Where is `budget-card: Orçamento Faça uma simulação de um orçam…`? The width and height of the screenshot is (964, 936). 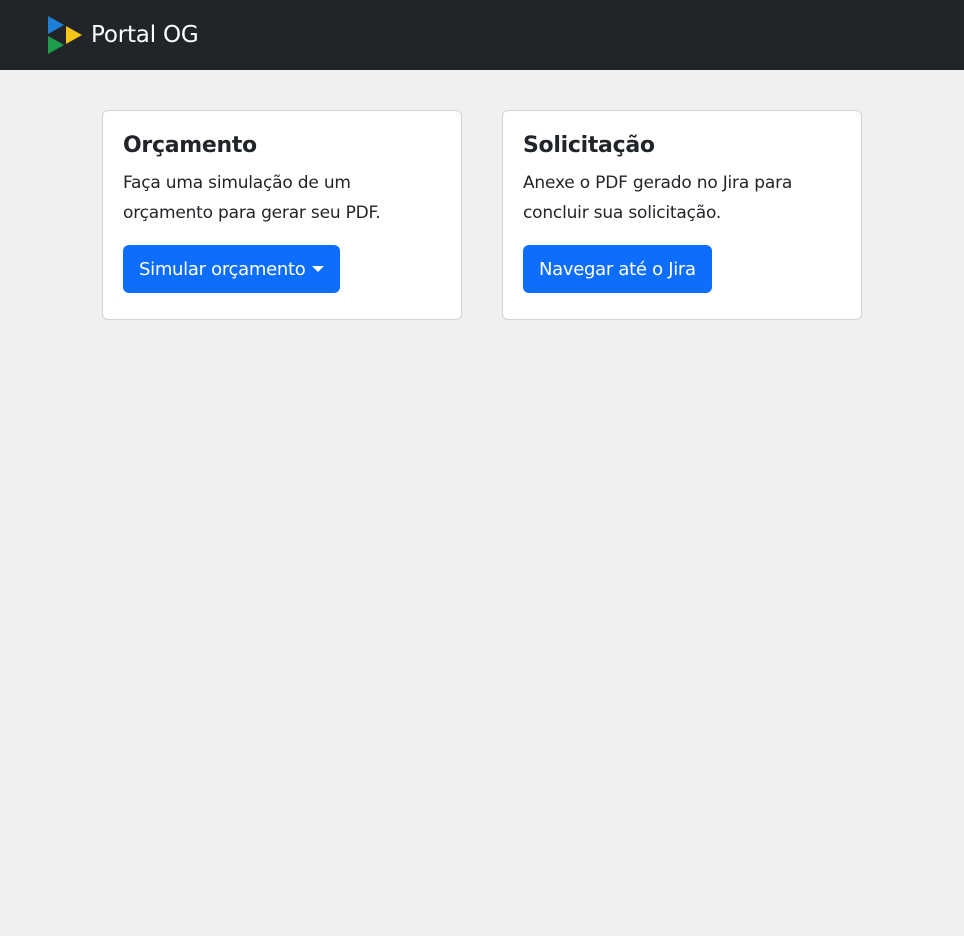 budget-card: Orçamento Faça uma simulação de um orçam… is located at coordinates (282, 215).